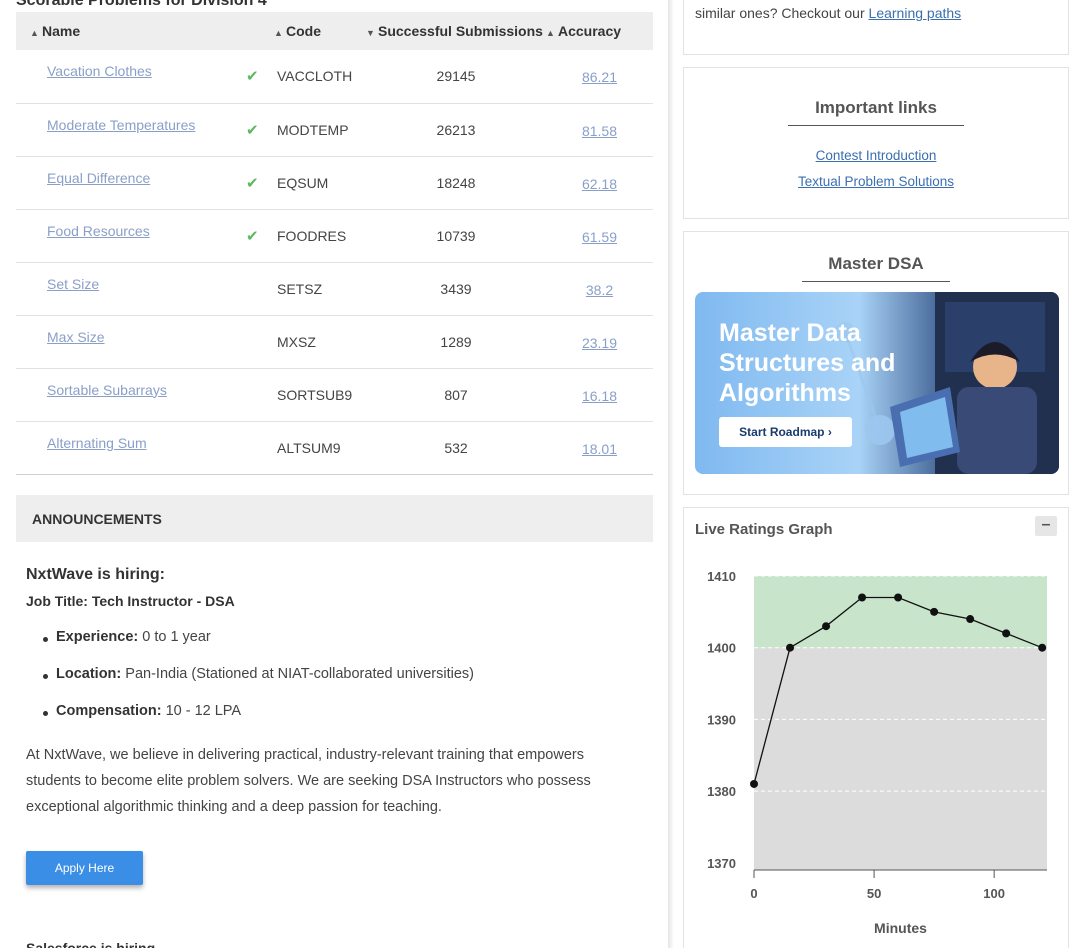 This screenshot has height=948, width=1080. I want to click on problem-code: MODTEMP, so click(320, 130).